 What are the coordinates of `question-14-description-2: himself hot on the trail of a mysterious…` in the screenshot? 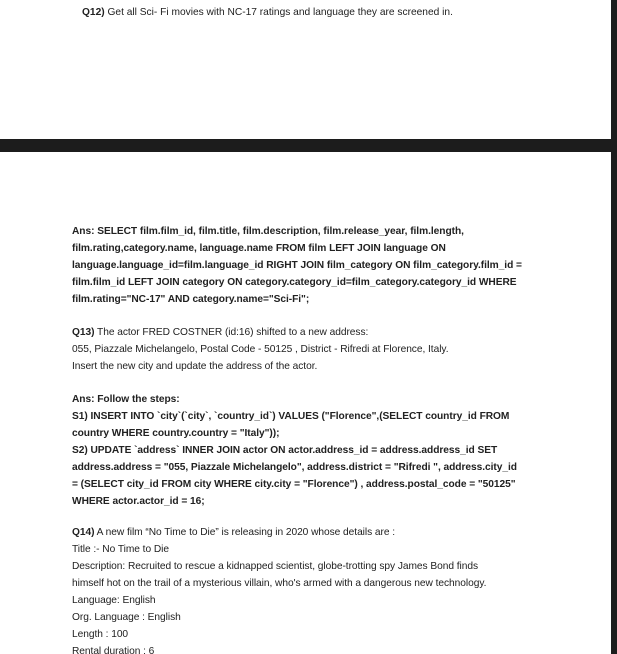 It's located at (279, 583).